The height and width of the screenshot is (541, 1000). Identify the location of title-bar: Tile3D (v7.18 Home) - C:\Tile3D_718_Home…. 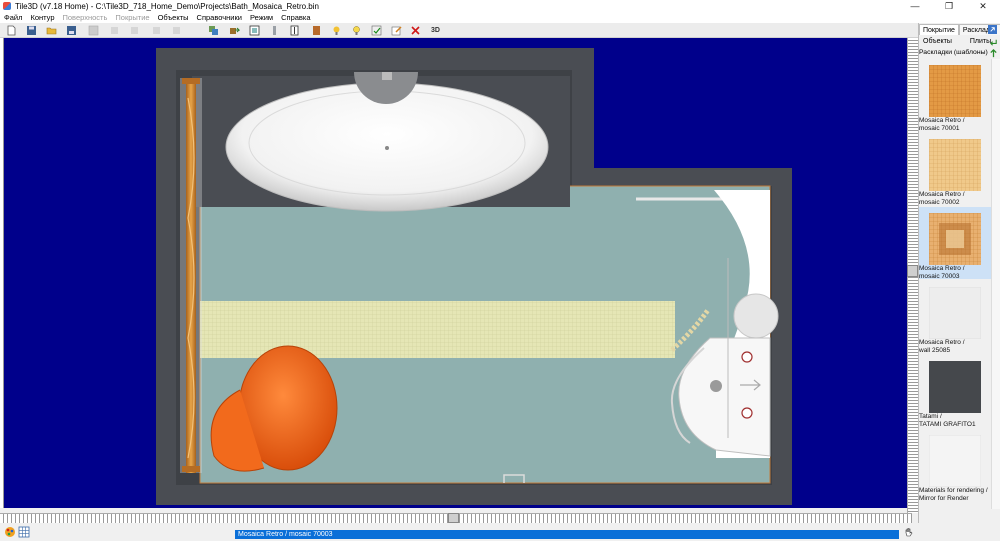
(500, 6).